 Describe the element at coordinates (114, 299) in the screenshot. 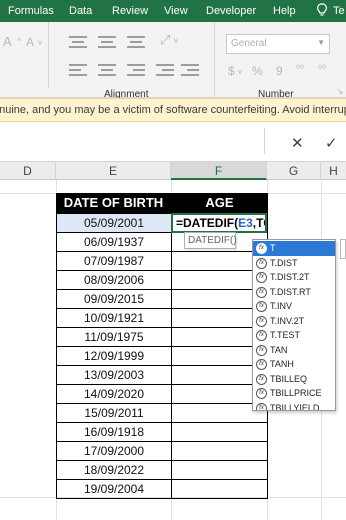

I see `date-cell: 09/09/2015` at that location.